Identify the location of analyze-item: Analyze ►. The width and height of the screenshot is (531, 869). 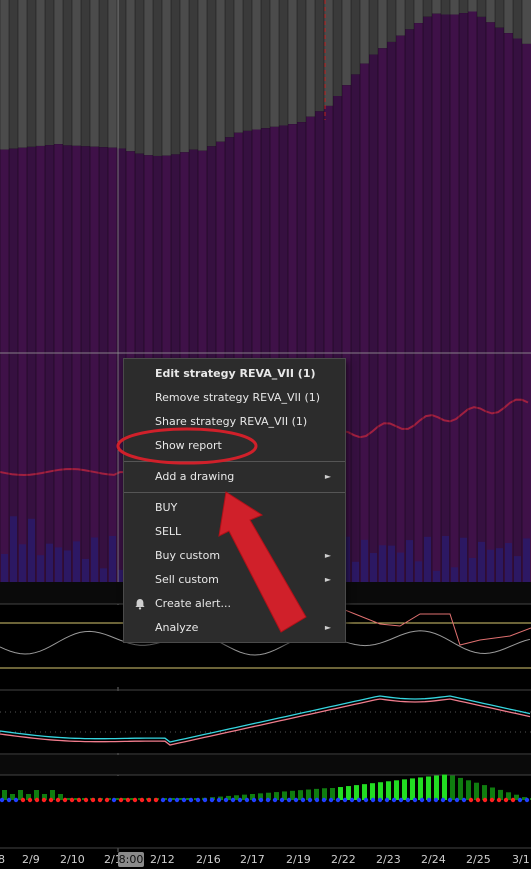
(234, 628).